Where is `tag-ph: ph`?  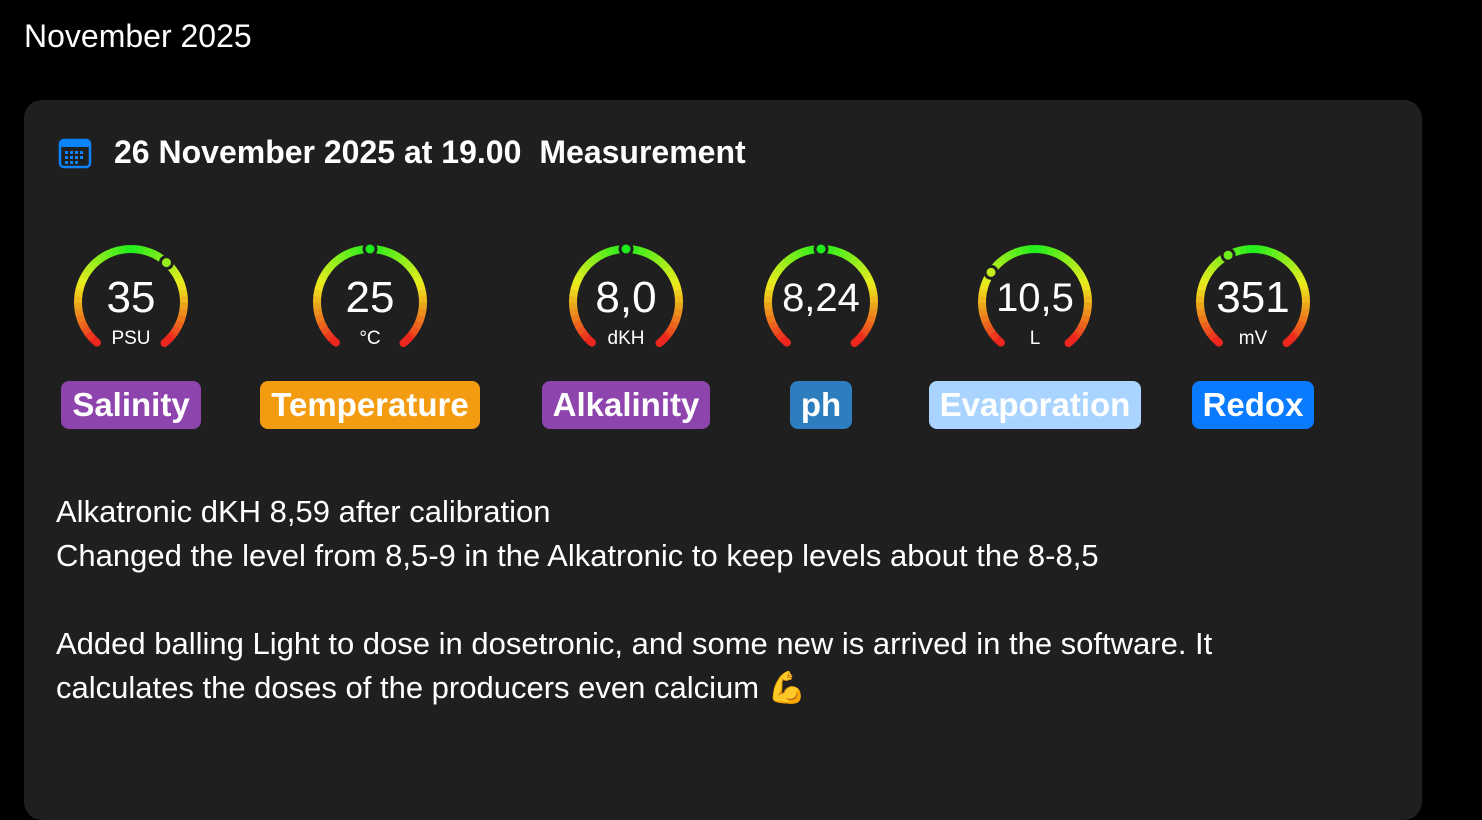
tag-ph: ph is located at coordinates (821, 405).